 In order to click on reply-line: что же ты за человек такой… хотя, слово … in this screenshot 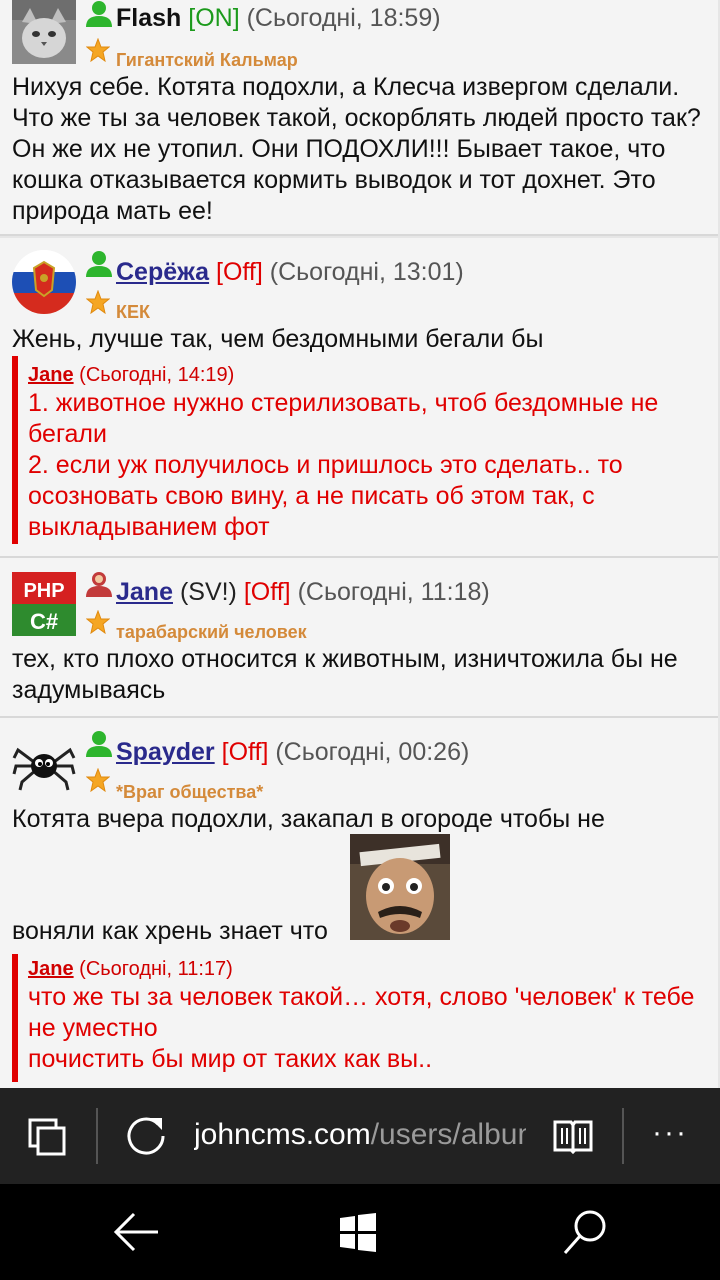, I will do `click(361, 1012)`.